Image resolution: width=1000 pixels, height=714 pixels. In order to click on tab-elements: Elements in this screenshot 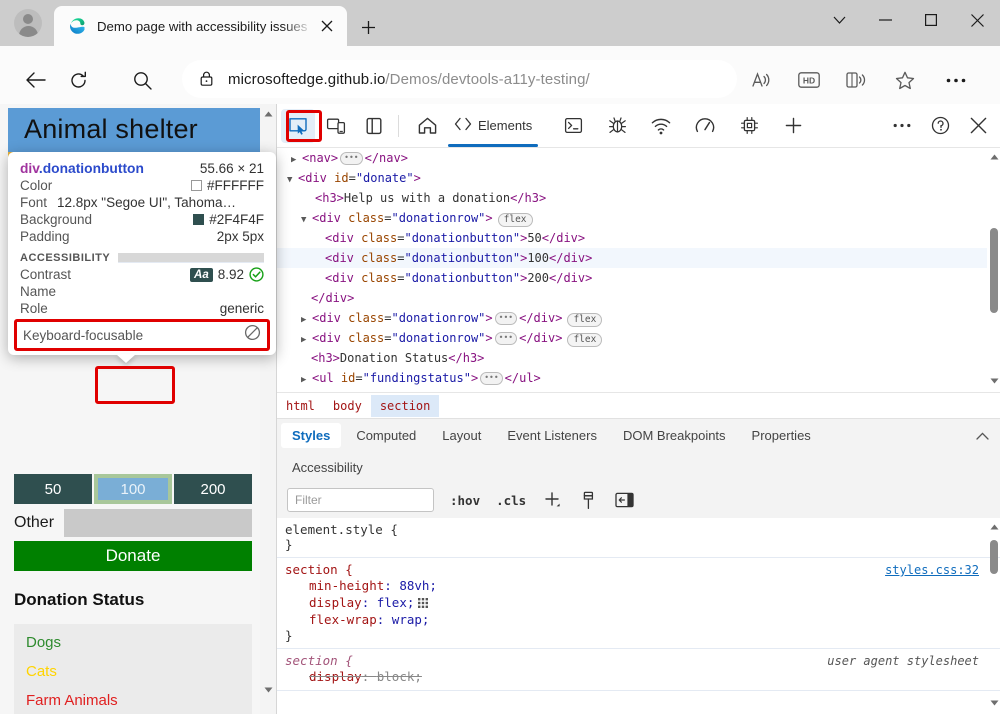, I will do `click(493, 126)`.